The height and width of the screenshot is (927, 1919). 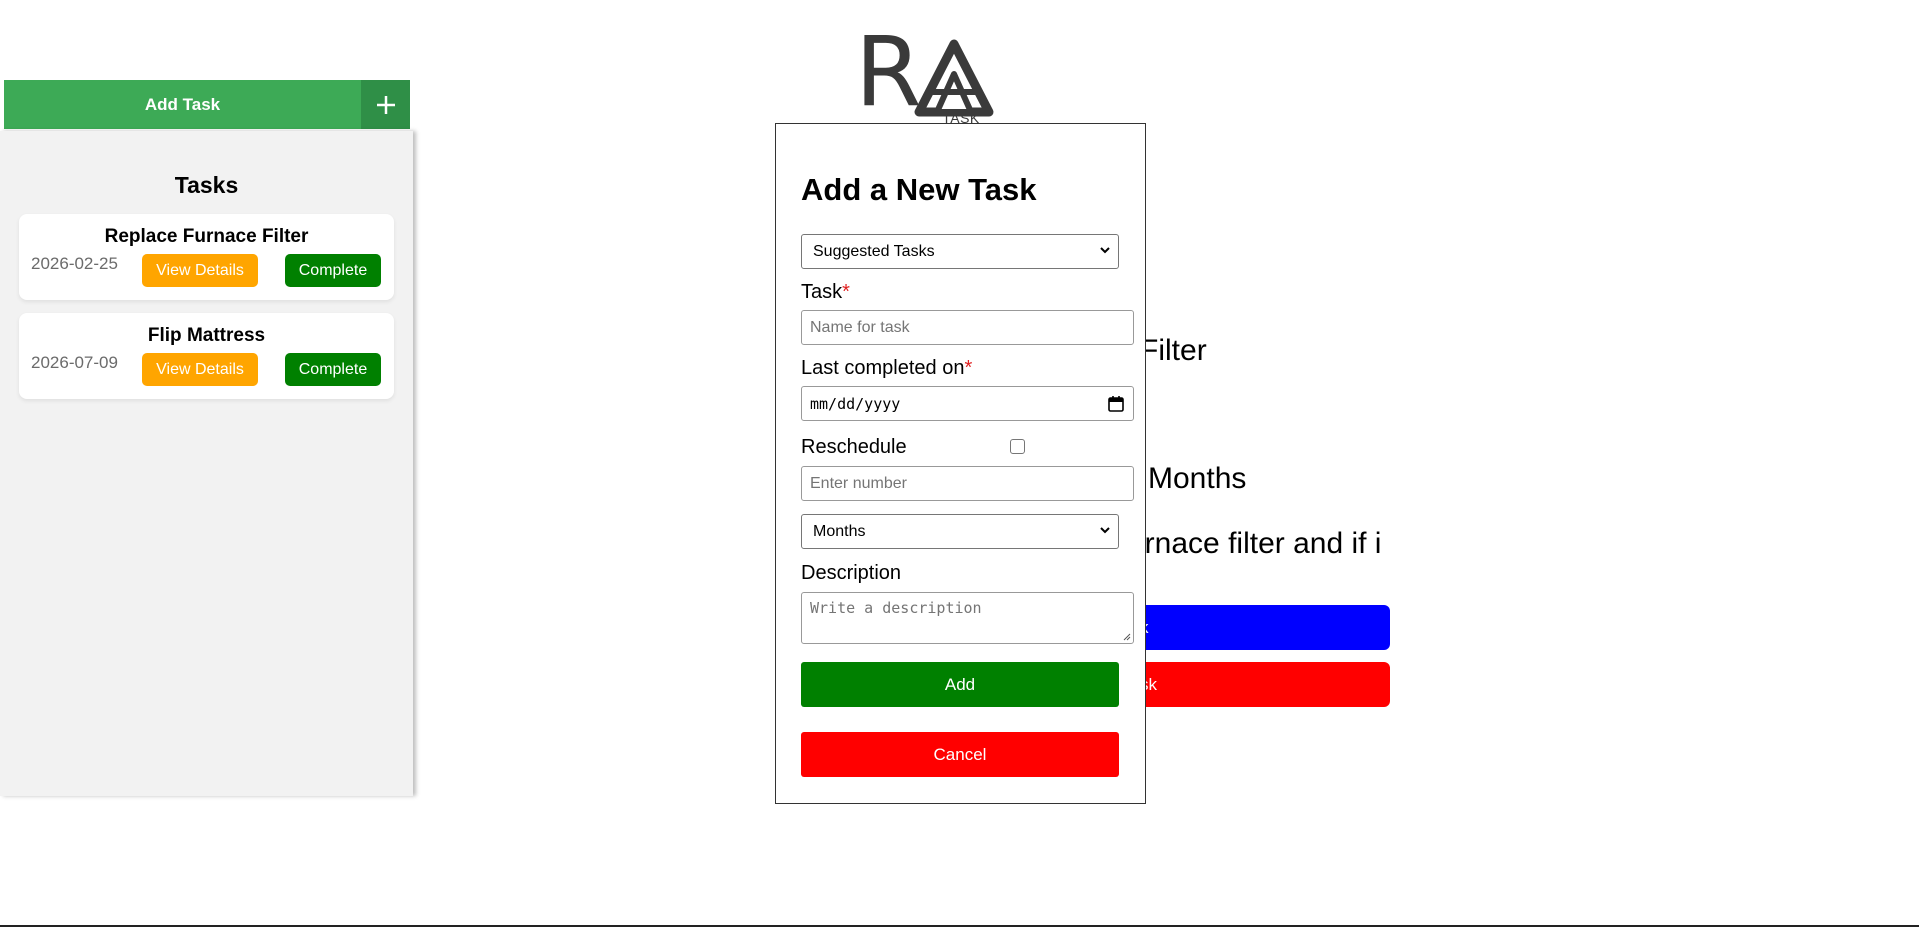 I want to click on task-label-text: Task, so click(x=822, y=292).